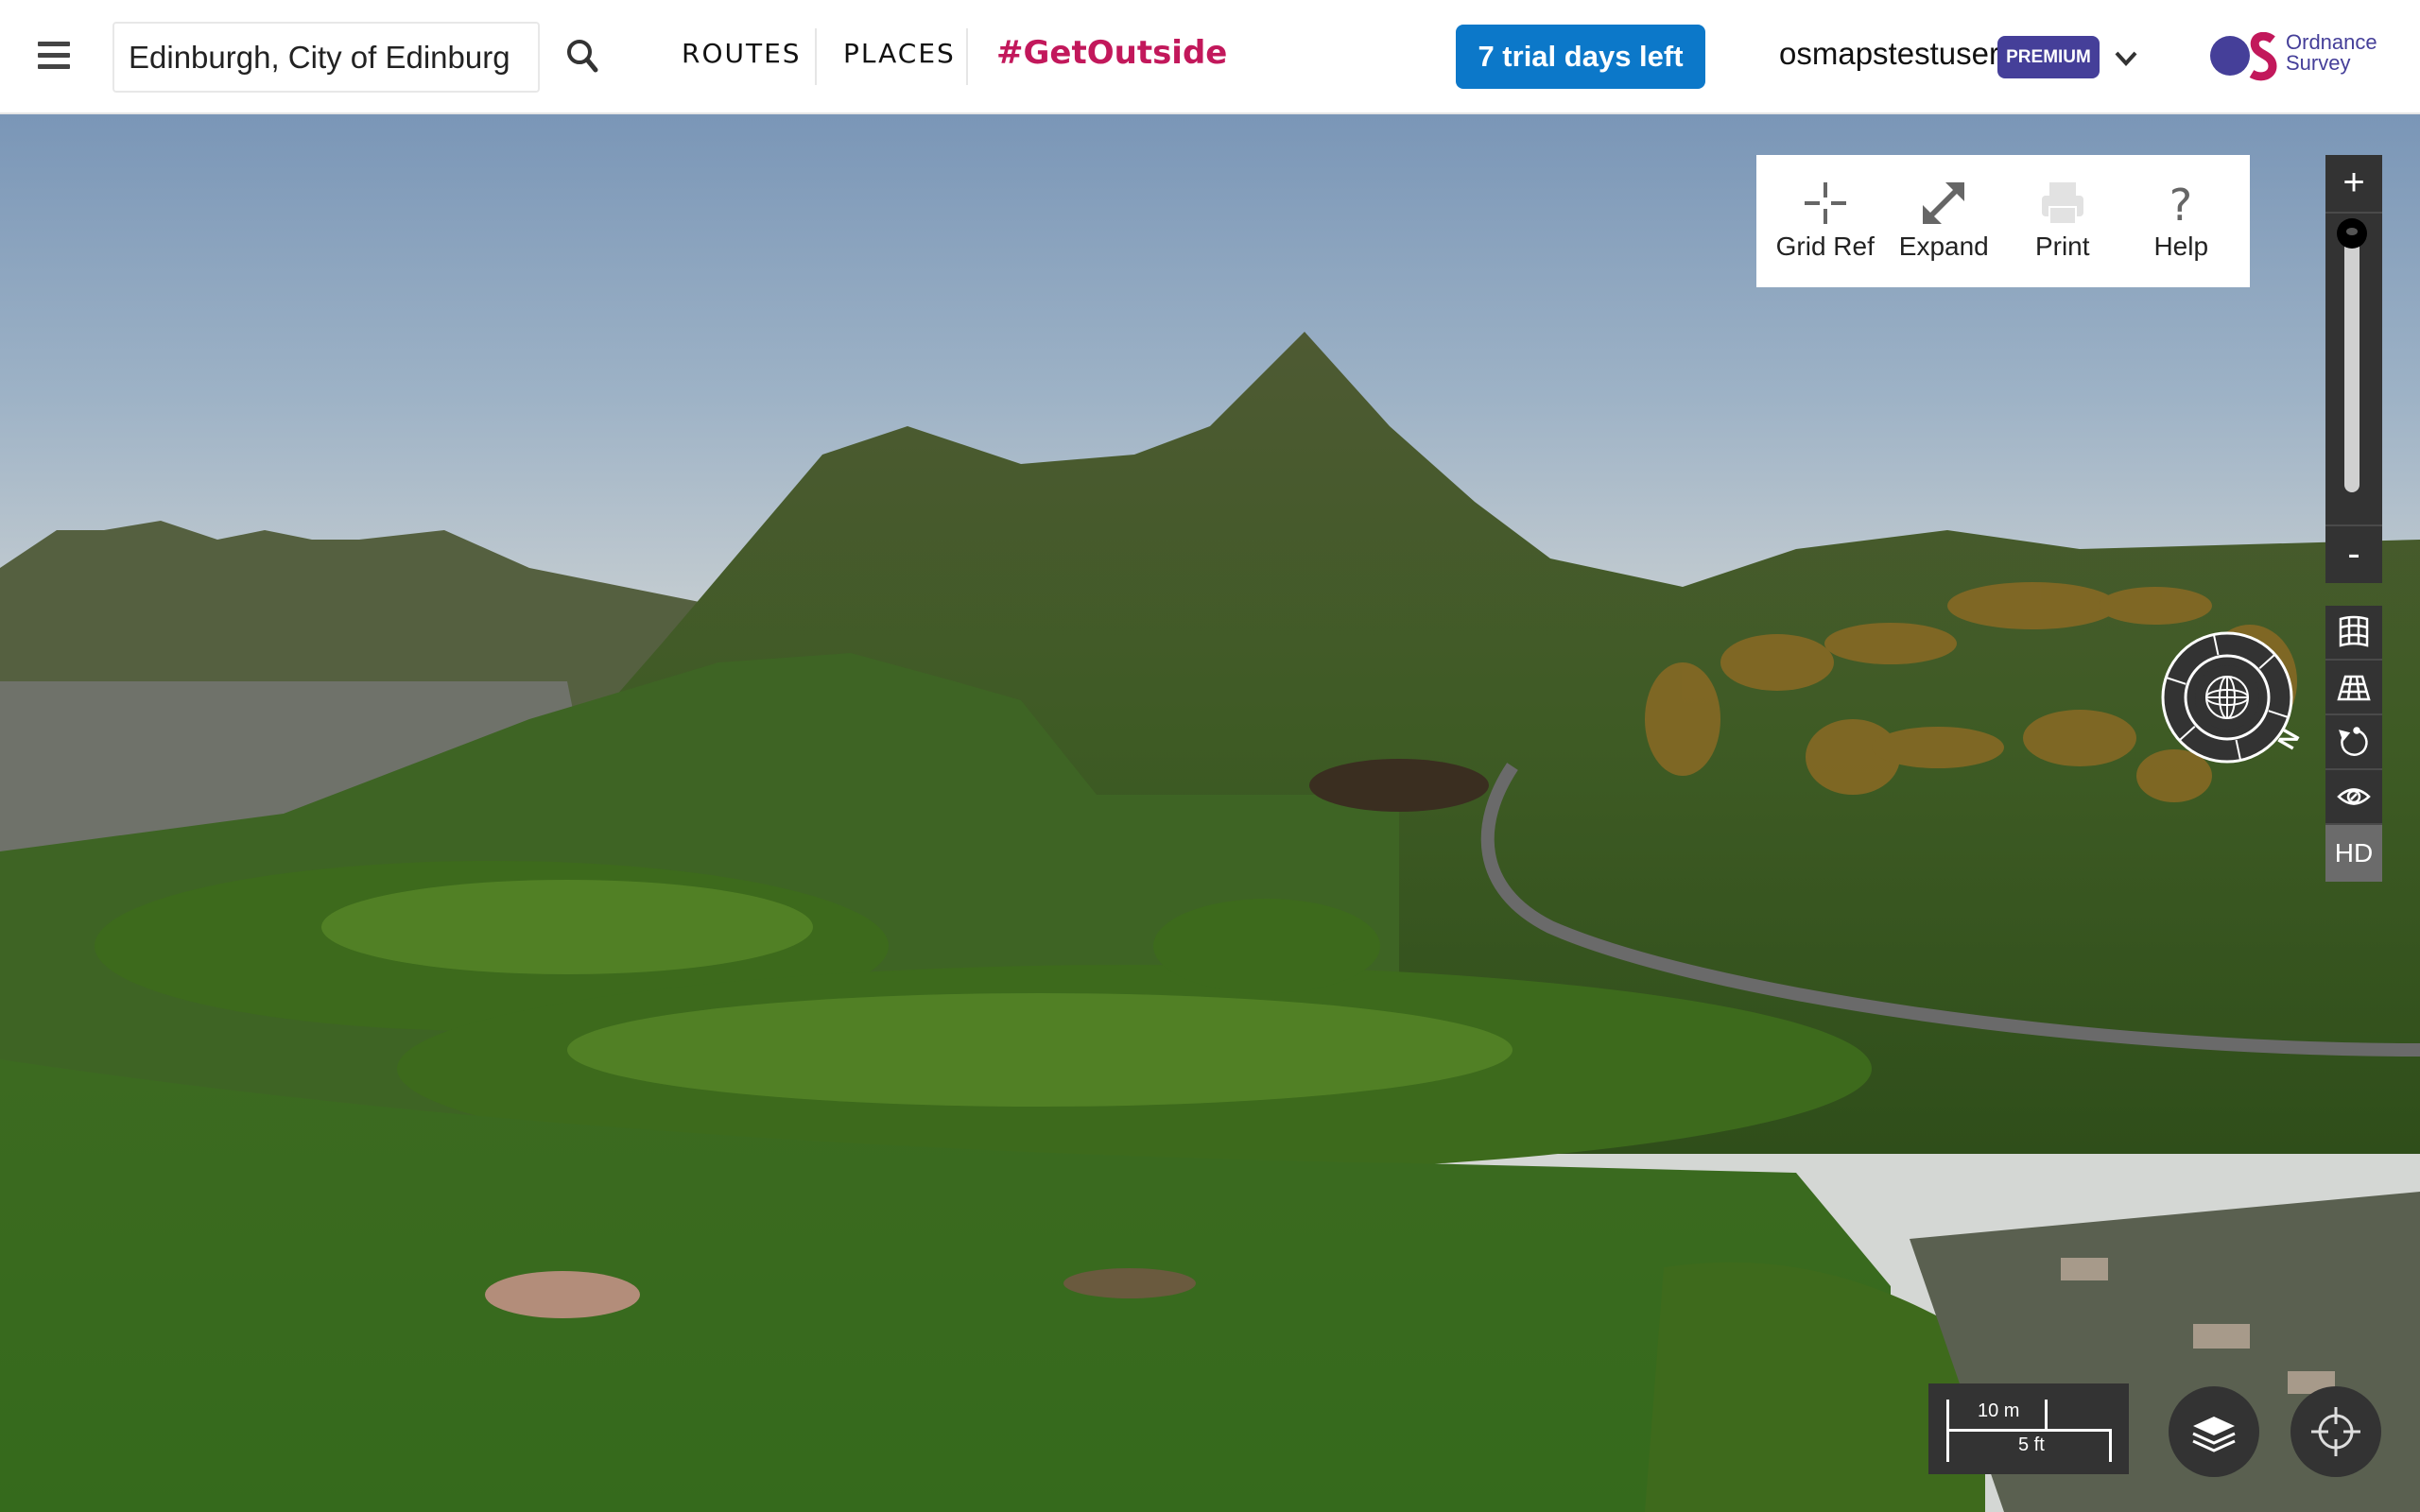 The width and height of the screenshot is (2420, 1512). Describe the element at coordinates (2353, 183) in the screenshot. I see `zoom-in-button: +` at that location.